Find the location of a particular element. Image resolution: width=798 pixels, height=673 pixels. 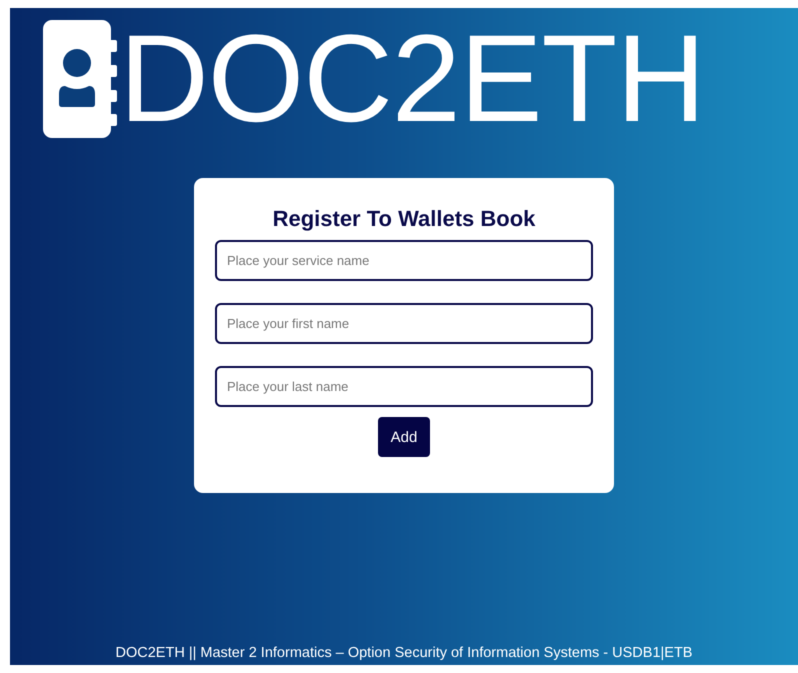

add-button: Add is located at coordinates (404, 437).